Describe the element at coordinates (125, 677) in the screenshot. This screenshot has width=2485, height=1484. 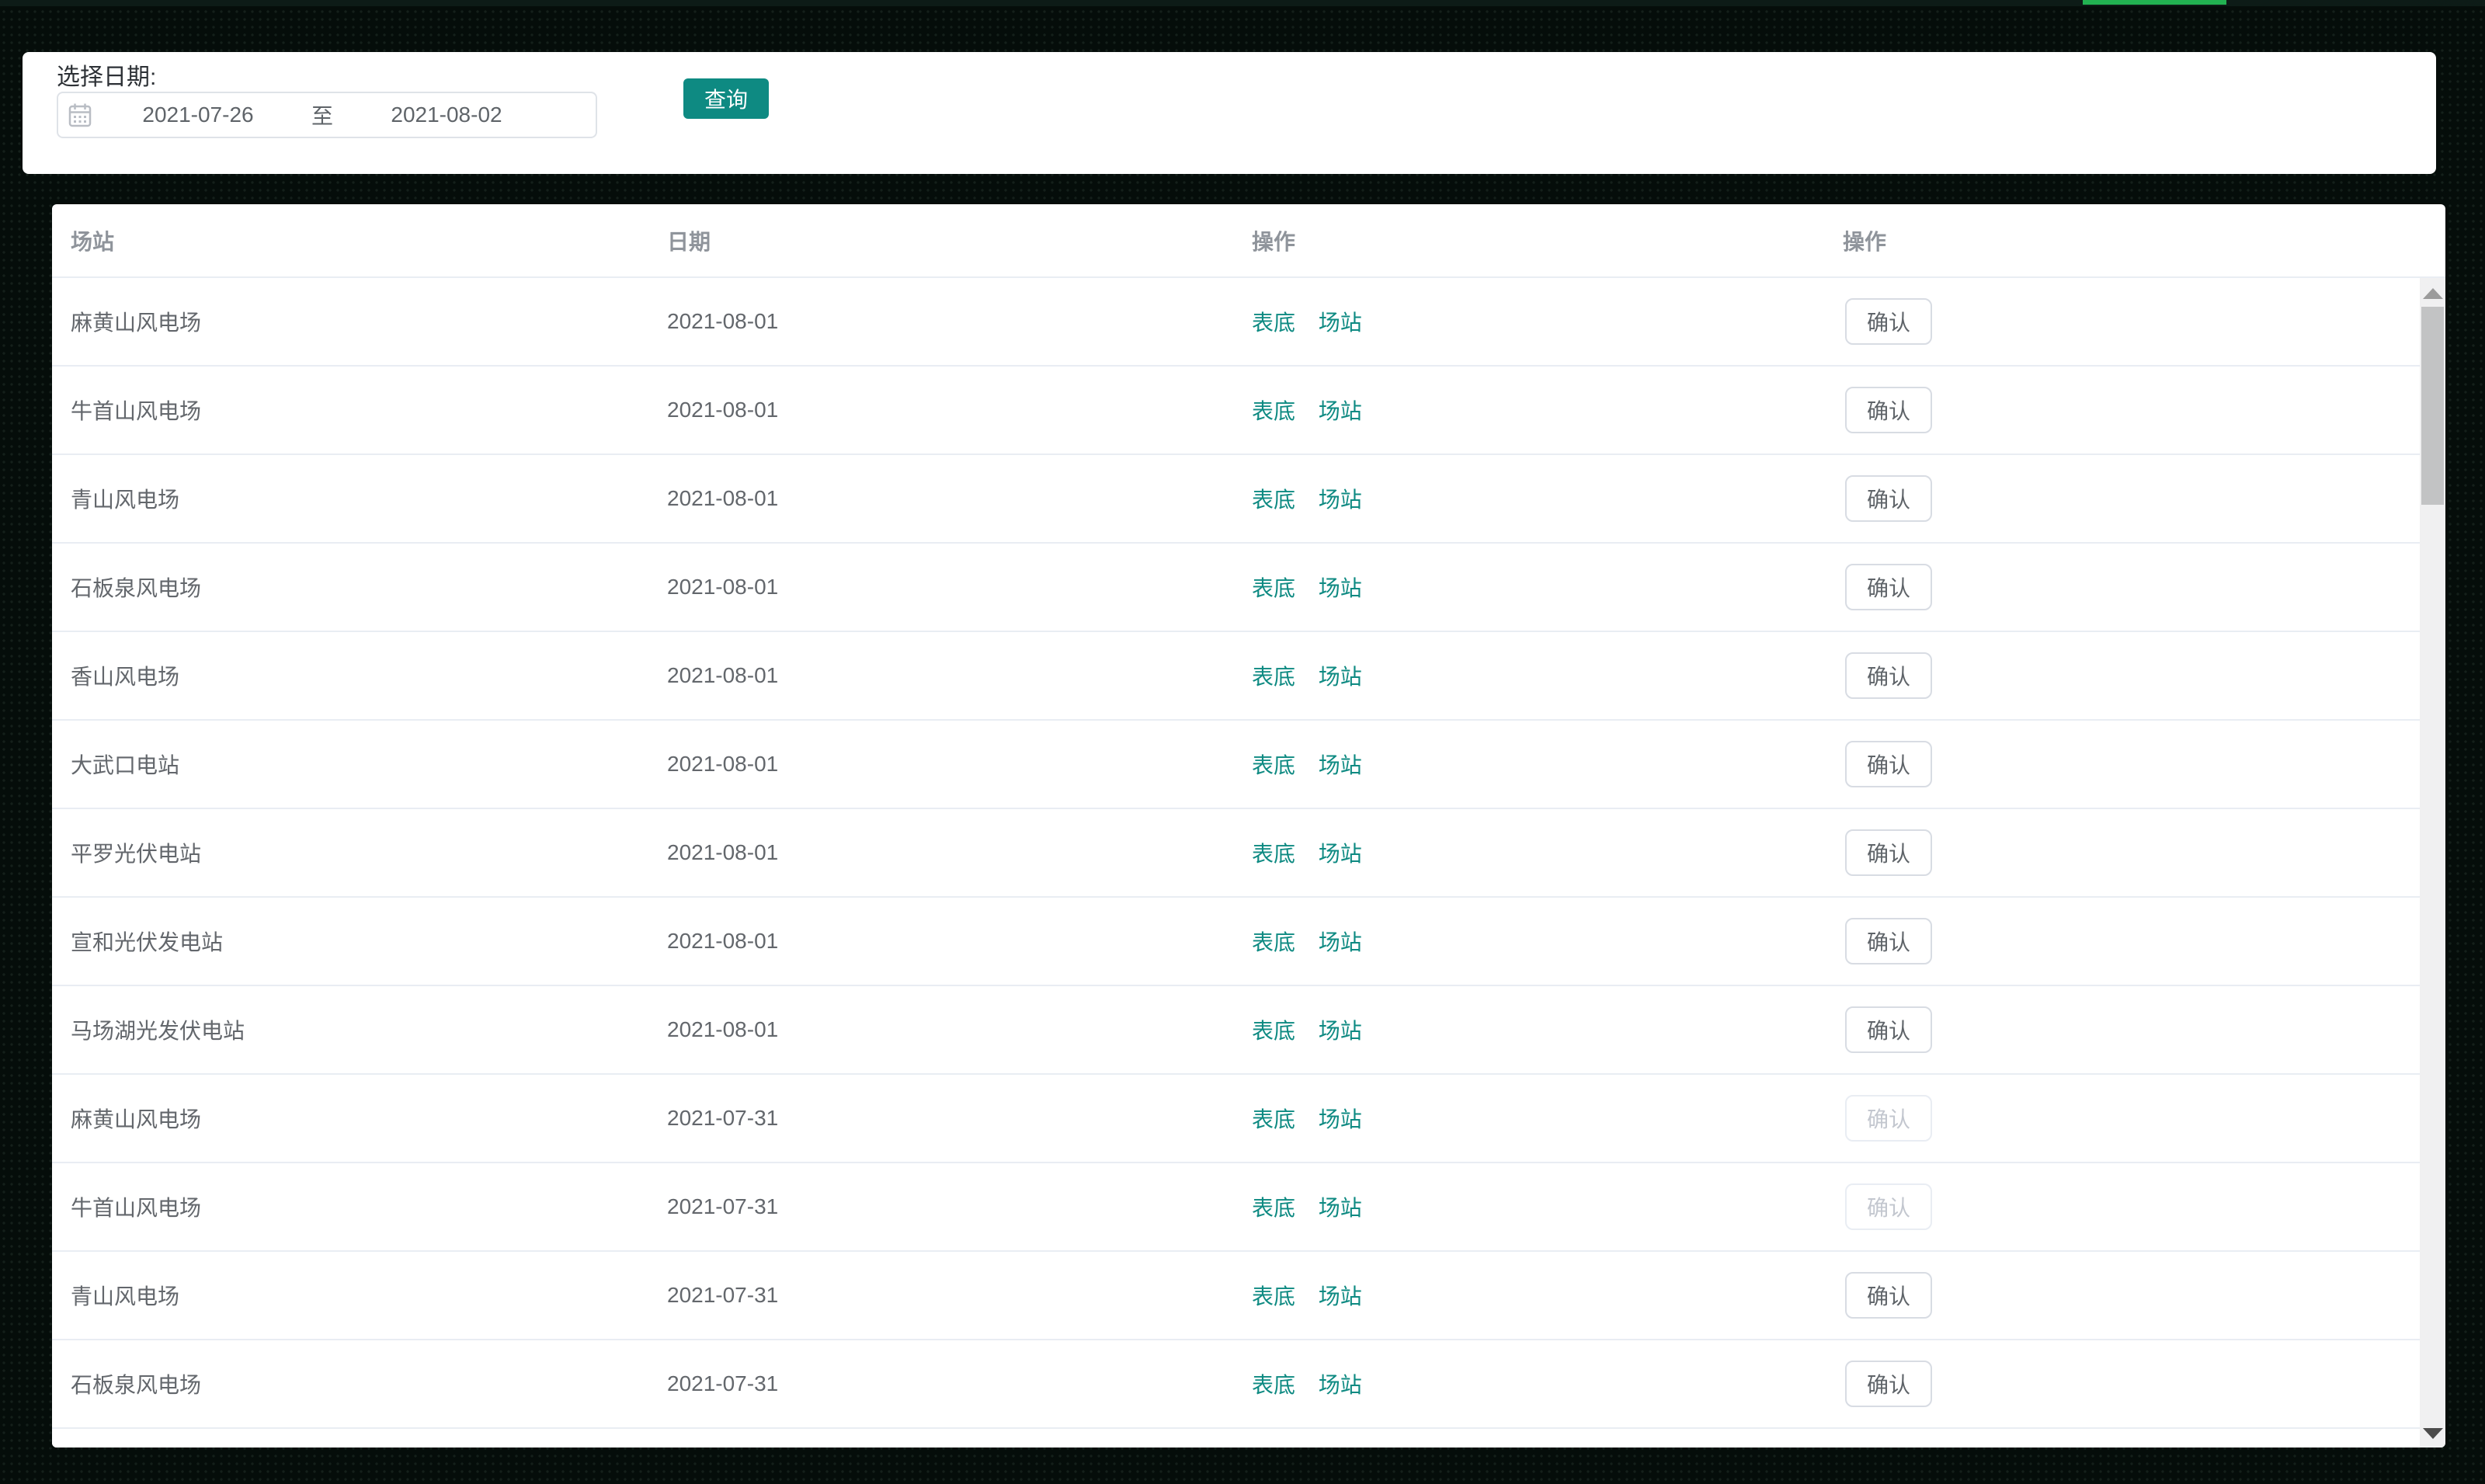
I see `station-cell: 香山风电场` at that location.